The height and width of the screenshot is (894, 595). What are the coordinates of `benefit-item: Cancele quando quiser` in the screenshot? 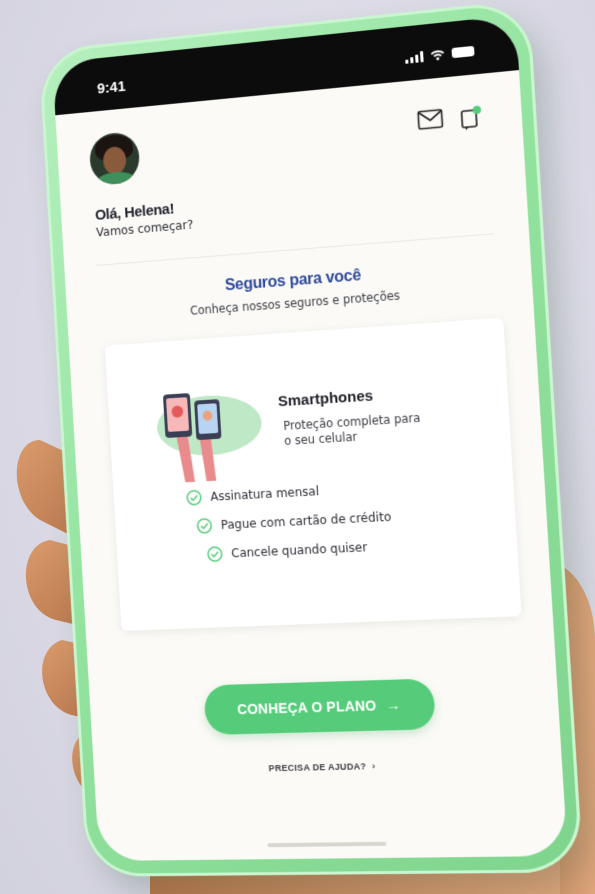 It's located at (300, 550).